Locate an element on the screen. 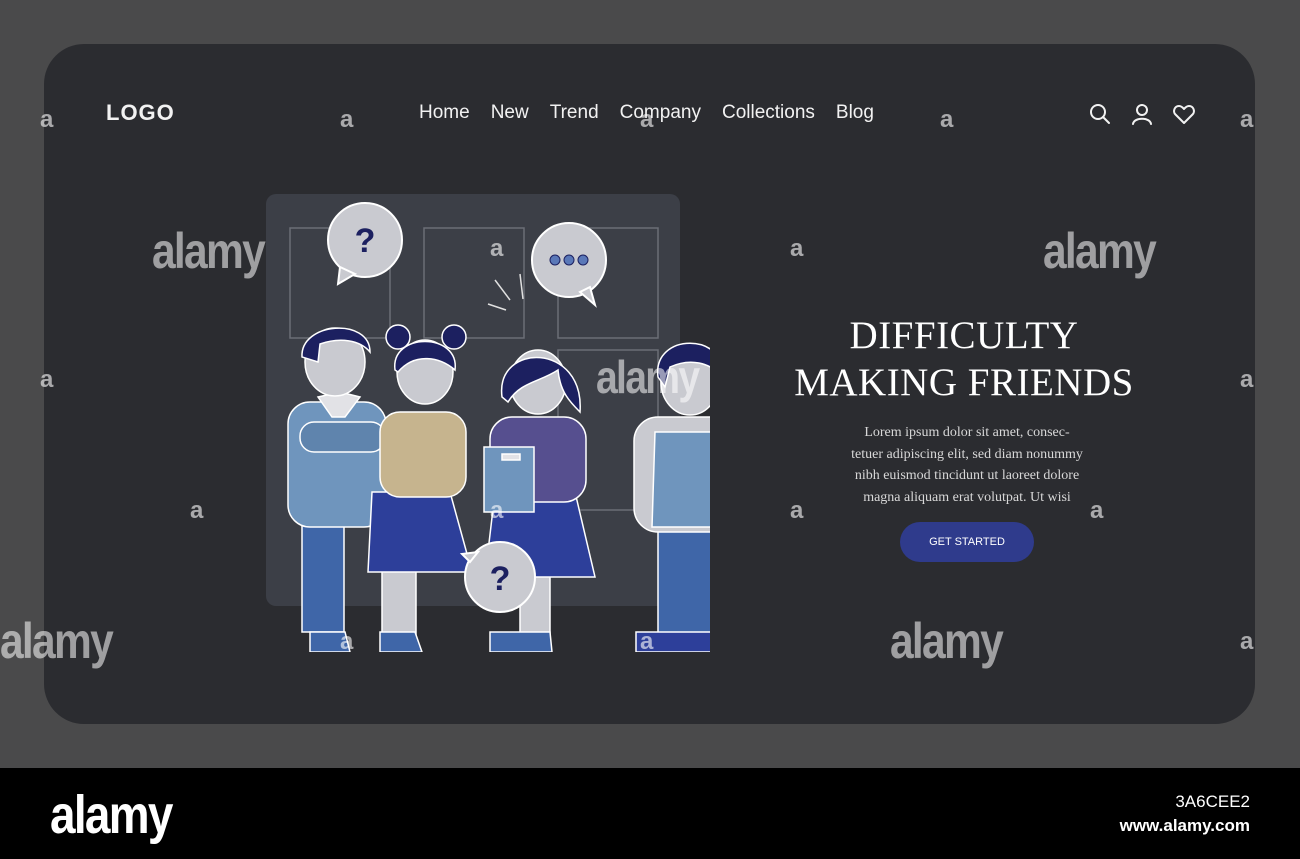 The image size is (1300, 859). hero-title: DIFFICULTY MAKING FRIENDS is located at coordinates (964, 359).